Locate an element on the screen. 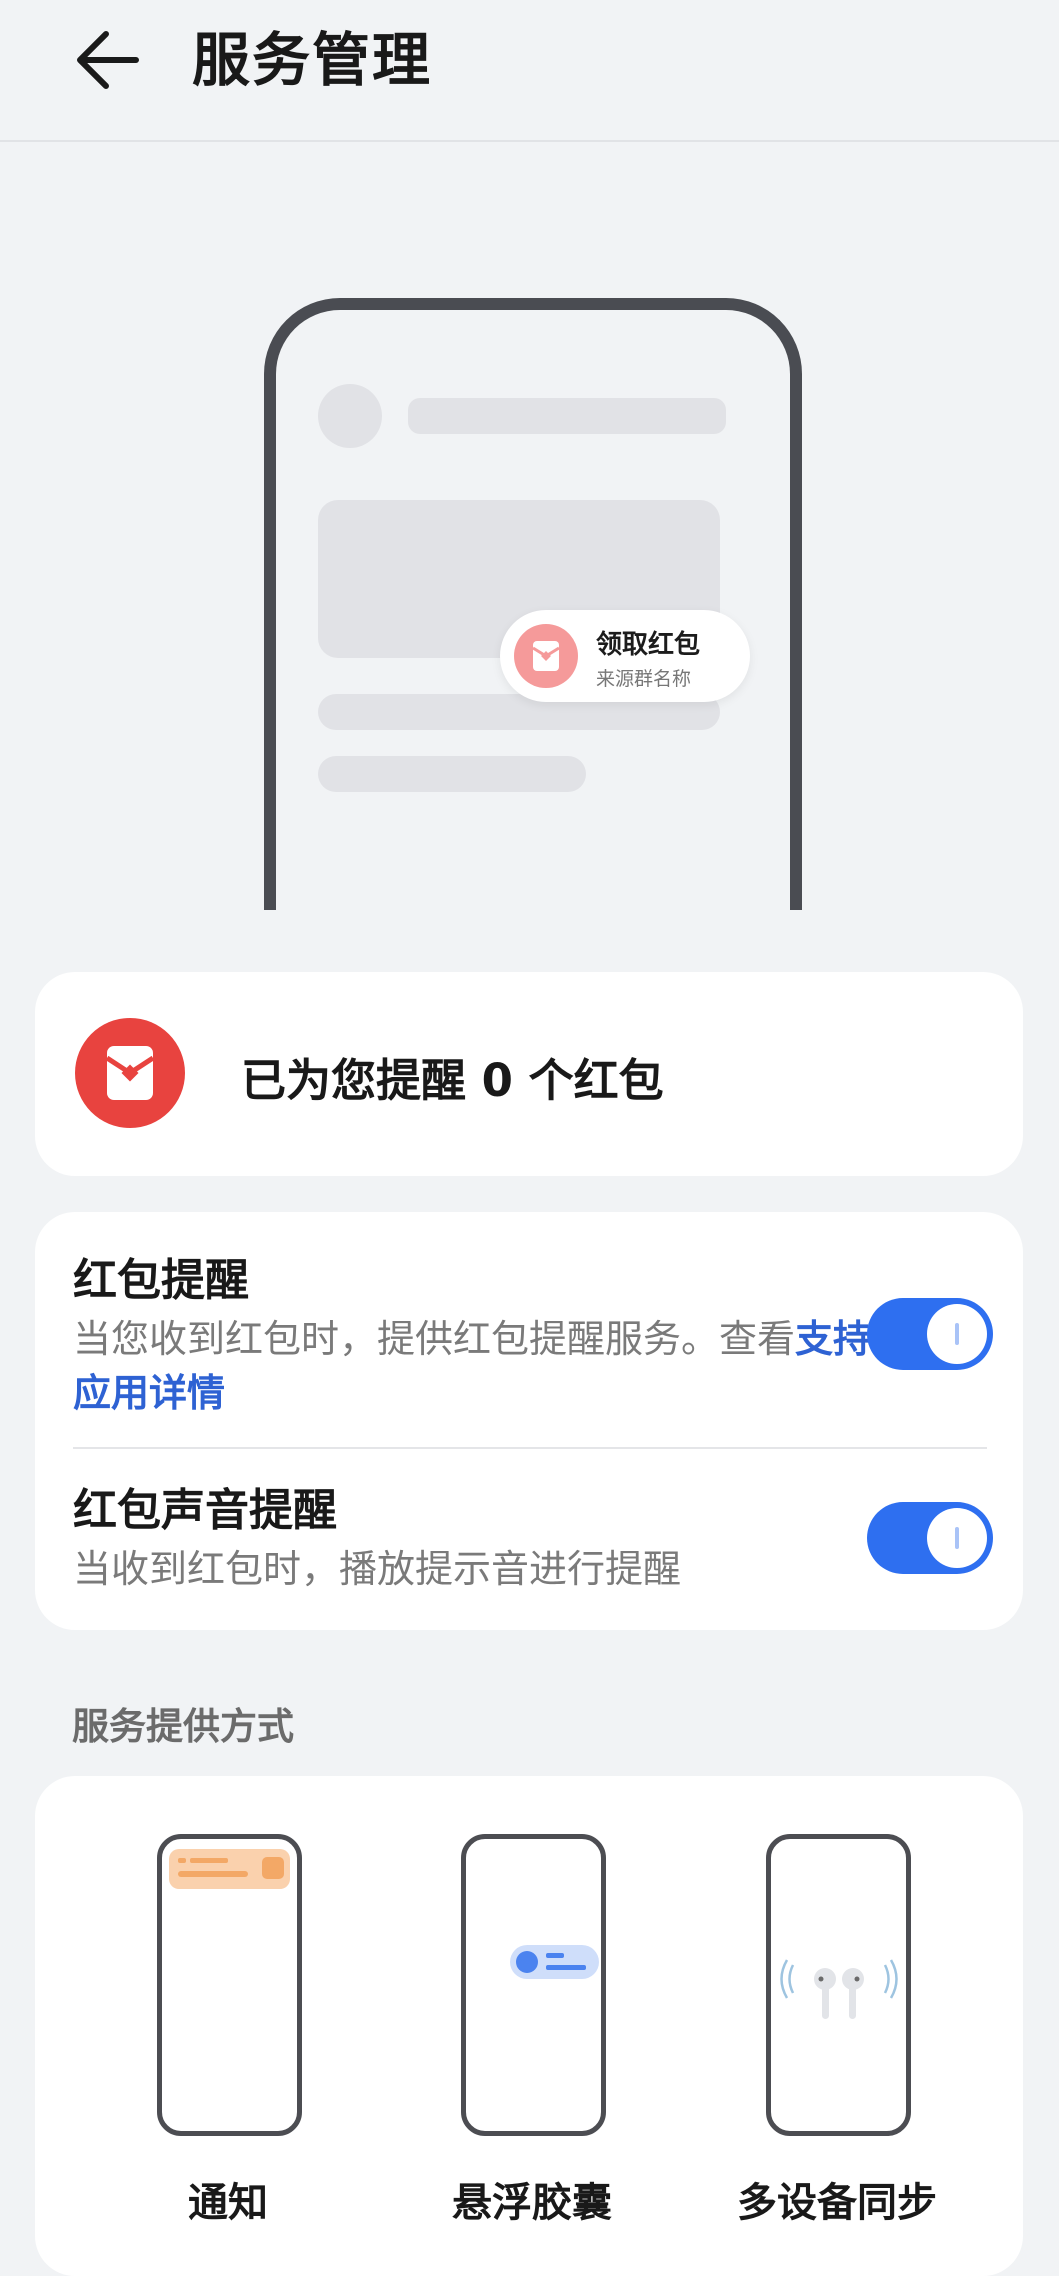 This screenshot has height=2276, width=1059. reminder-summary-card: 已为您提醒 0 个红包 is located at coordinates (529, 1074).